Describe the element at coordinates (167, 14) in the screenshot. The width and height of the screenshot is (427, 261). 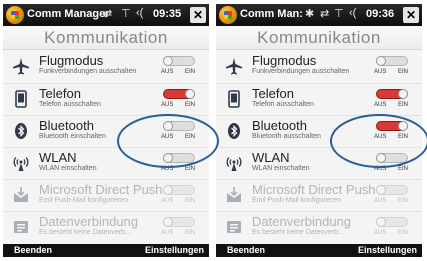
I see `clock-time: 09:35` at that location.